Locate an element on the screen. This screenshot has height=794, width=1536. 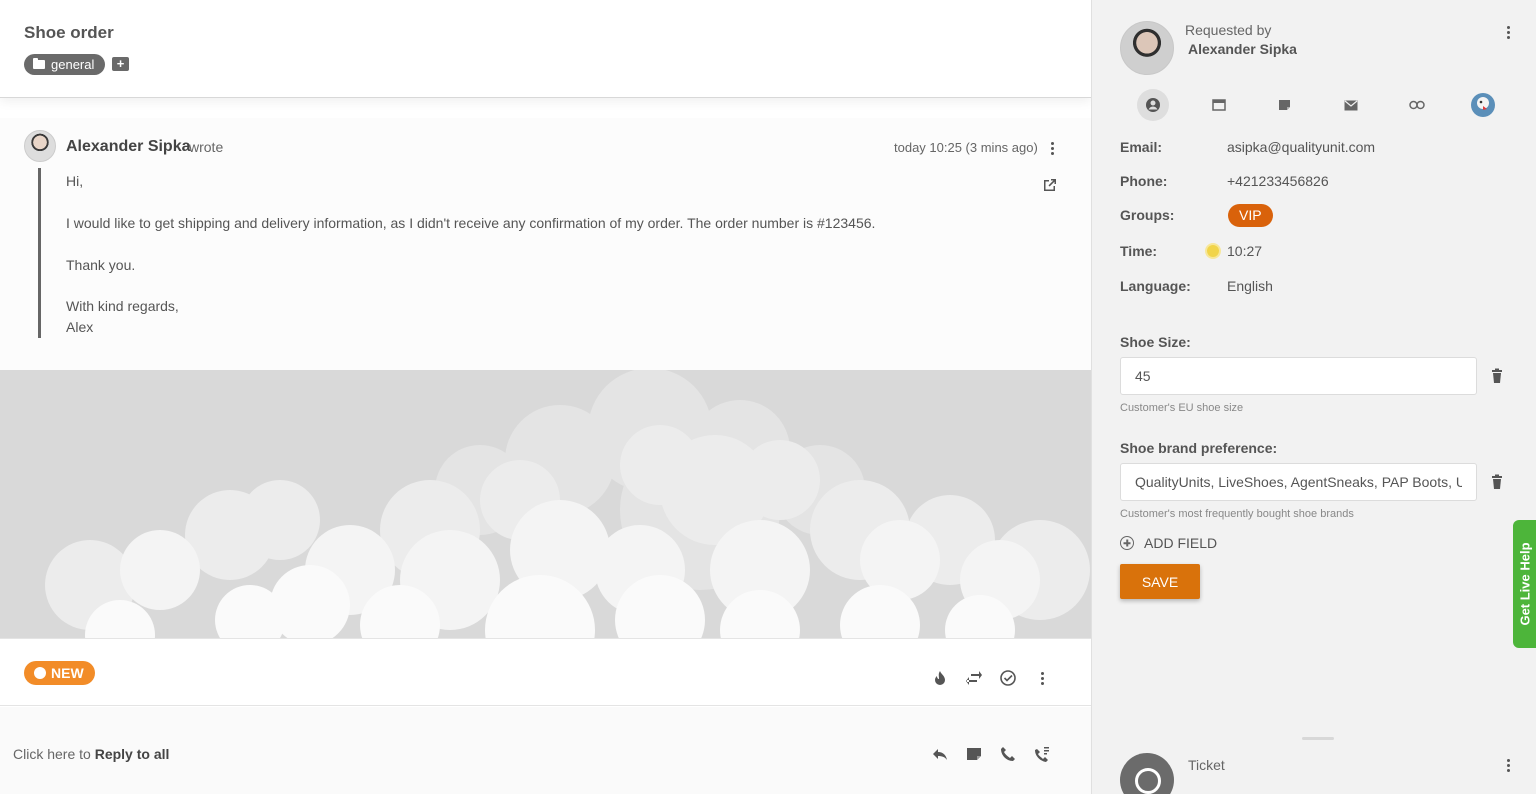
delete-shoe-brand-icon is located at coordinates (1497, 482).